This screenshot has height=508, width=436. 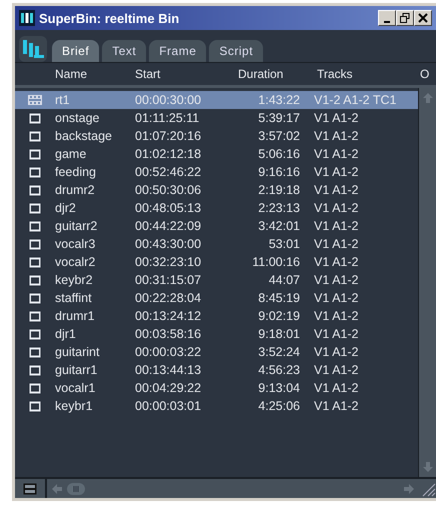 What do you see at coordinates (387, 18) in the screenshot?
I see `minimize-button` at bounding box center [387, 18].